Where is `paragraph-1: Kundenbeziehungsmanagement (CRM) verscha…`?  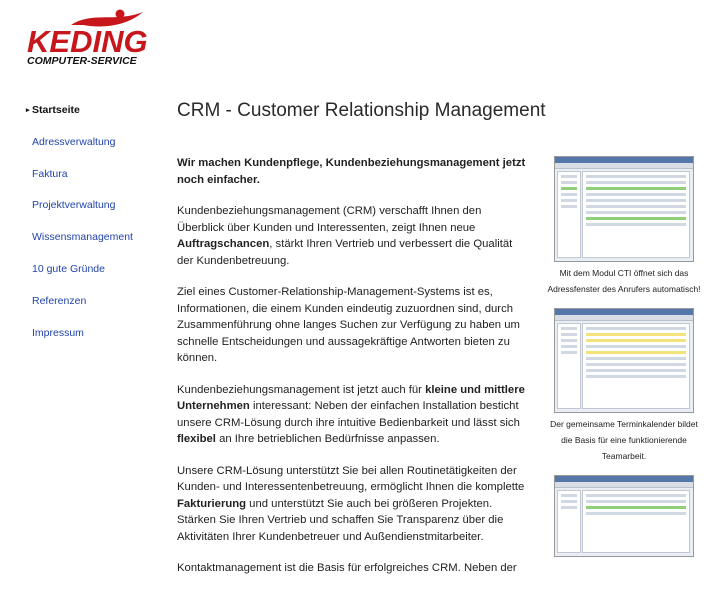
paragraph-1: Kundenbeziehungsmanagement (CRM) verscha… is located at coordinates (345, 236).